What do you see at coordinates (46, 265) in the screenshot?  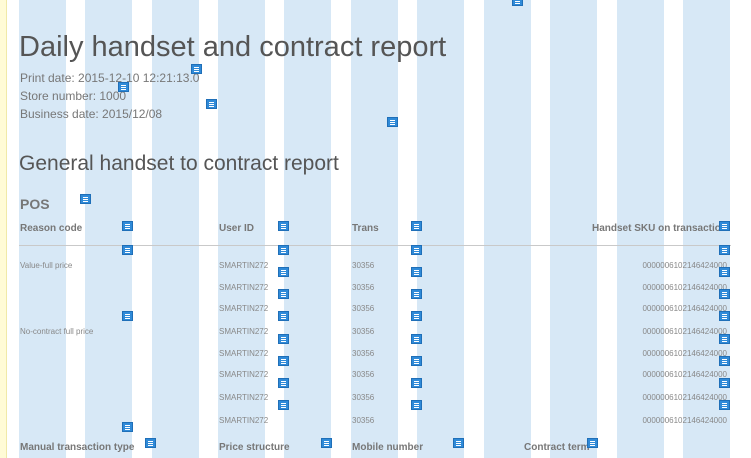 I see `reason-code-cell: Value-full price` at bounding box center [46, 265].